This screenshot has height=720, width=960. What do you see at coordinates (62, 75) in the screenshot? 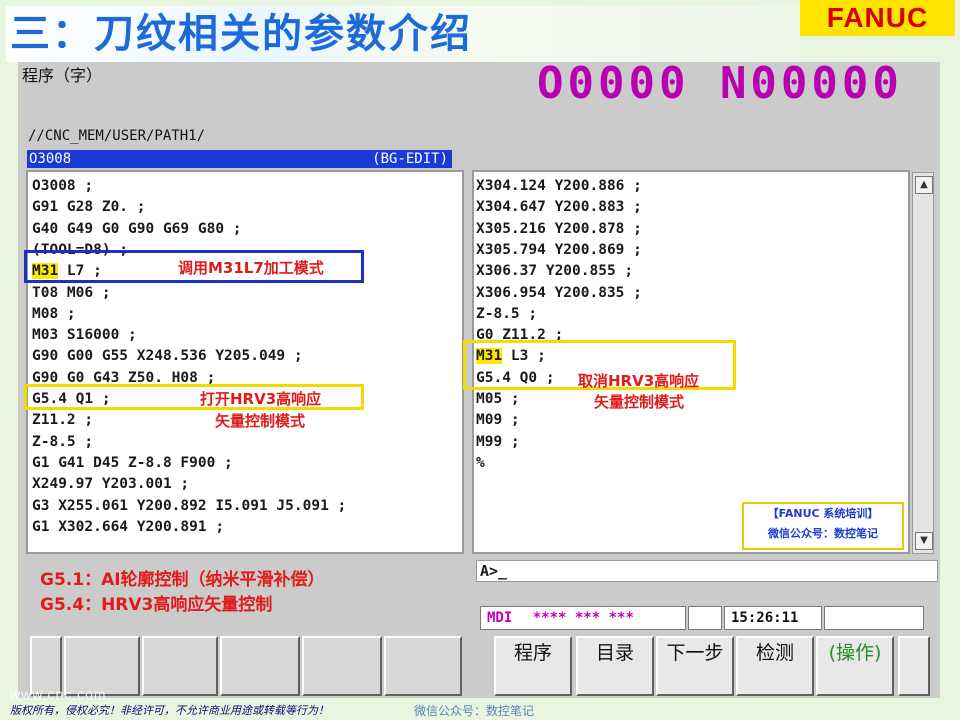
I see `screen-name: 程序（字）` at bounding box center [62, 75].